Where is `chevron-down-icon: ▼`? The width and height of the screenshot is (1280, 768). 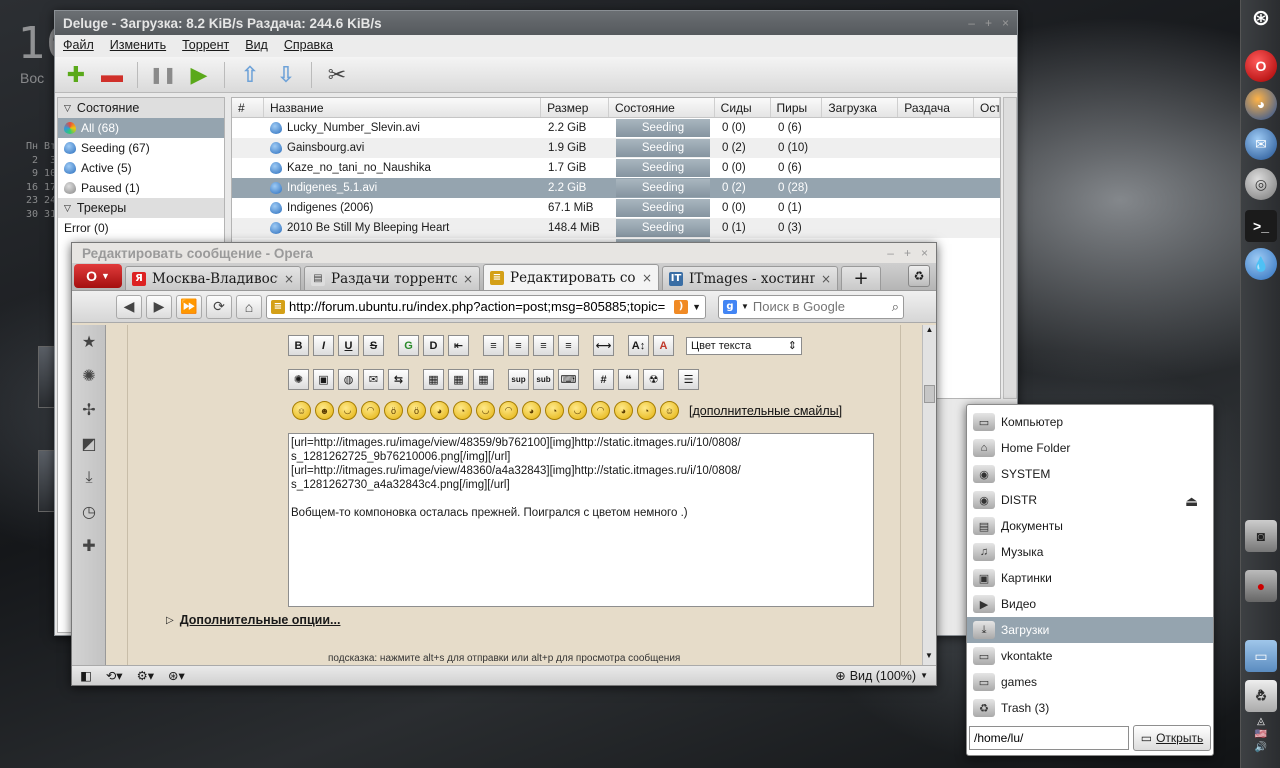
chevron-down-icon: ▼ is located at coordinates (696, 307).